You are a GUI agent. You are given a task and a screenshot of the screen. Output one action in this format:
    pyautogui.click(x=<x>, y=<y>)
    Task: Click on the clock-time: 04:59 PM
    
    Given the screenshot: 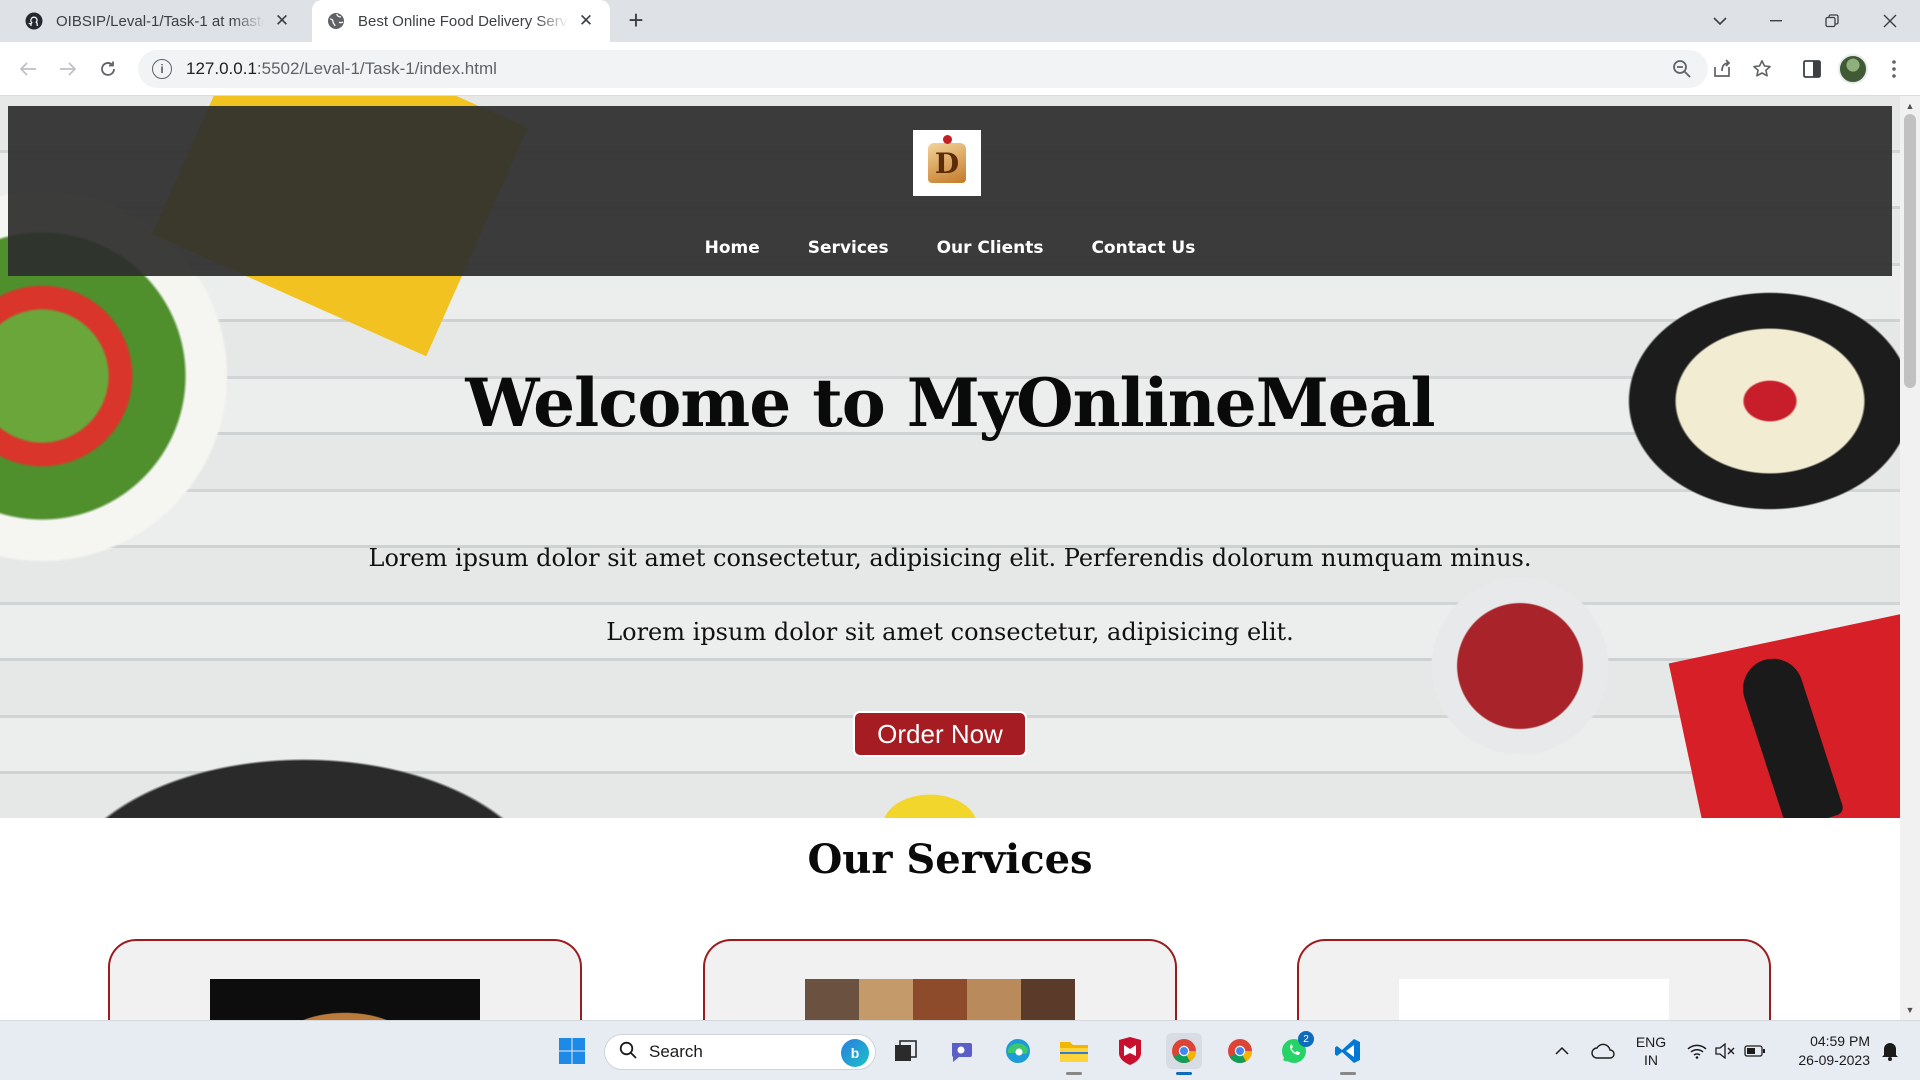 What is the action you would take?
    pyautogui.click(x=1840, y=1041)
    